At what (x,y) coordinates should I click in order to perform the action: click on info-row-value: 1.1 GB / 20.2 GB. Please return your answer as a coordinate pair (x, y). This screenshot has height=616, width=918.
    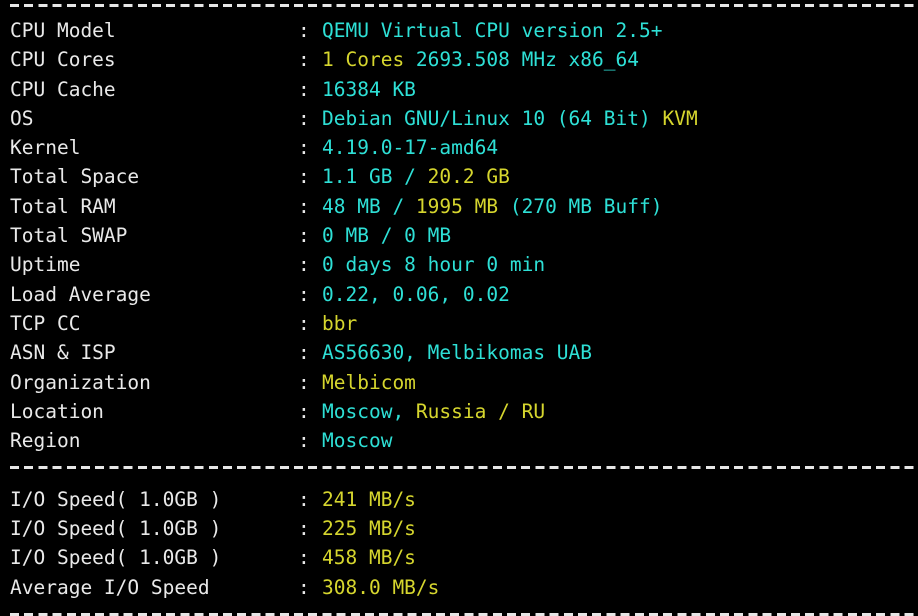
    Looking at the image, I should click on (416, 176).